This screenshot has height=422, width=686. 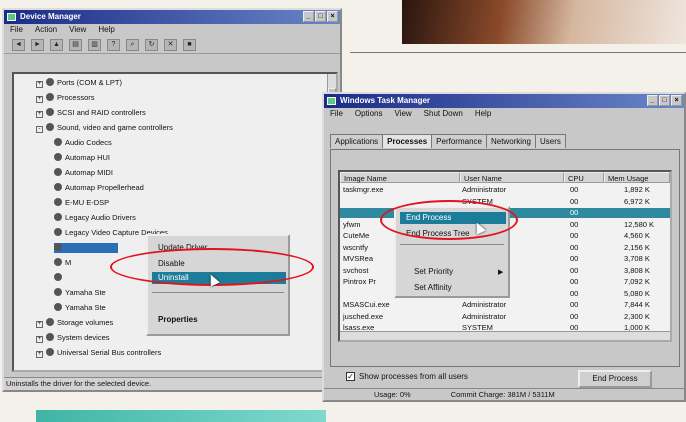 What do you see at coordinates (81, 203) in the screenshot?
I see `tree-item: E-MU E-DSP` at bounding box center [81, 203].